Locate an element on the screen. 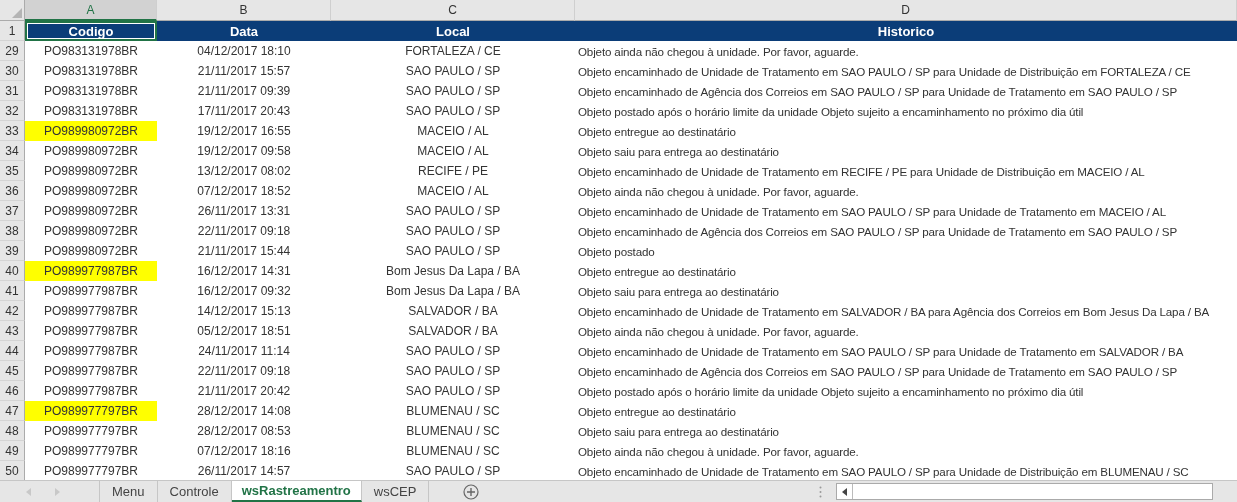 The height and width of the screenshot is (502, 1237). table-cell-text: 28/12/2017 08:53 is located at coordinates (244, 431).